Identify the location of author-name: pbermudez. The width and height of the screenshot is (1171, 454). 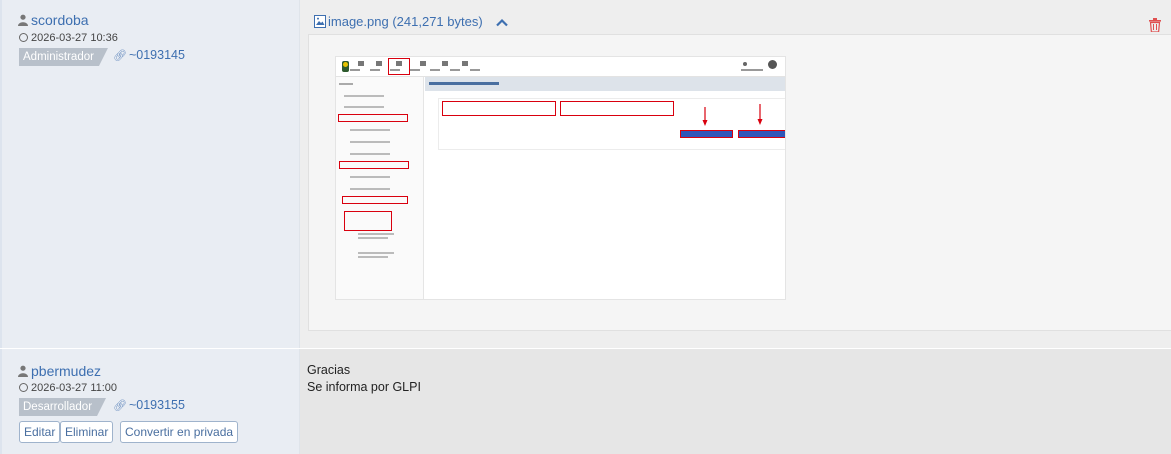
(66, 371).